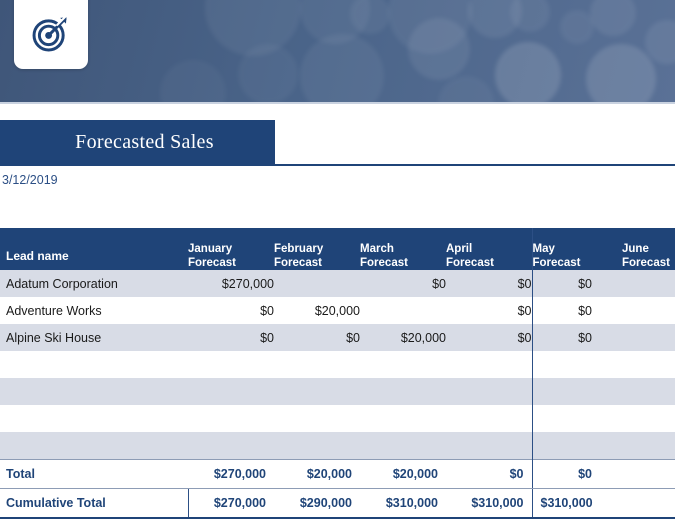 This screenshot has height=520, width=675. What do you see at coordinates (403, 503) in the screenshot?
I see `cumulative-march: $310,000` at bounding box center [403, 503].